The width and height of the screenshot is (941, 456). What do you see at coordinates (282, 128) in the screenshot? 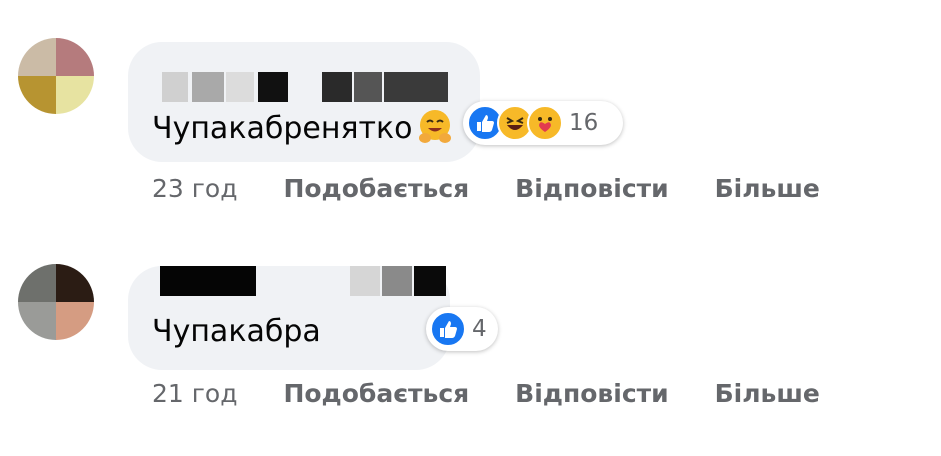
I see `comment-text: Чупакабренятко` at bounding box center [282, 128].